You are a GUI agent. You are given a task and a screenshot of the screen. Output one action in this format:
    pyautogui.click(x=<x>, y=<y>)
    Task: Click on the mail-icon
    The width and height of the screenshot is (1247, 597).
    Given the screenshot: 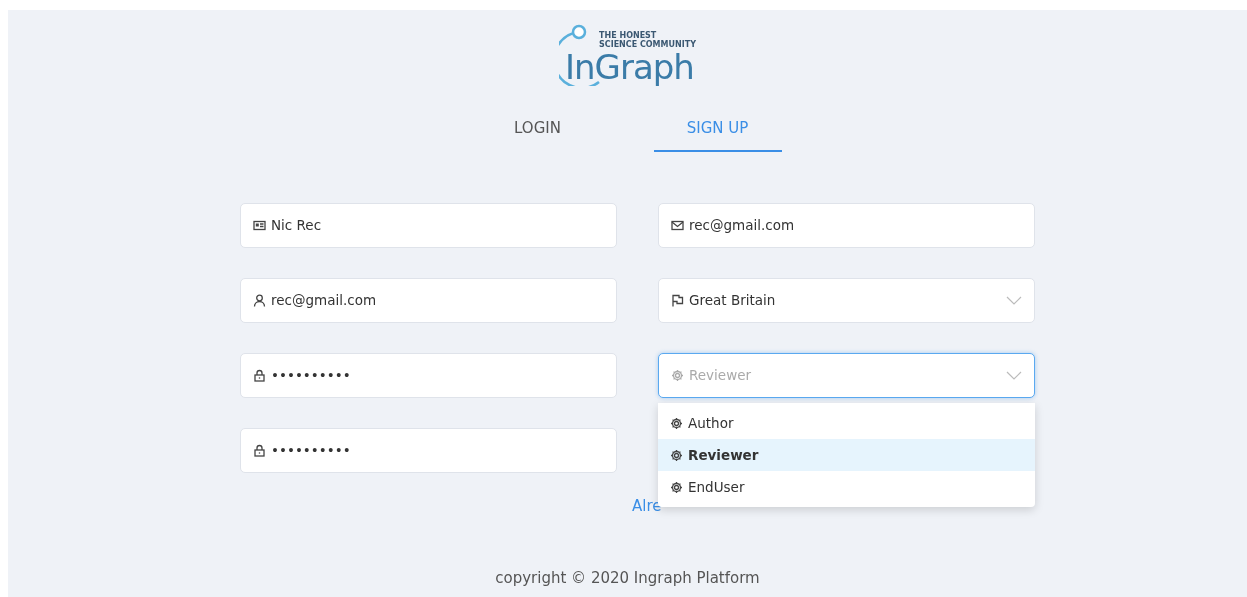 What is the action you would take?
    pyautogui.click(x=677, y=225)
    